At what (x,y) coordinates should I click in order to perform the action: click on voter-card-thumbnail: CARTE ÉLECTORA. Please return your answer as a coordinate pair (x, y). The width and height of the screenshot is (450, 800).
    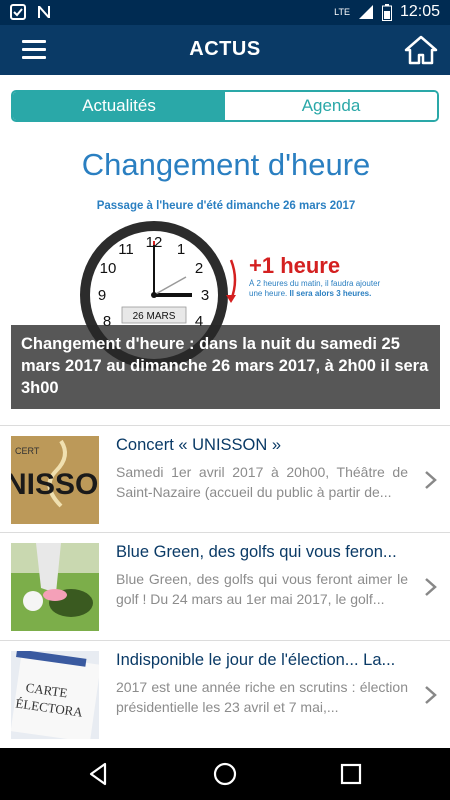
    Looking at the image, I should click on (55, 695).